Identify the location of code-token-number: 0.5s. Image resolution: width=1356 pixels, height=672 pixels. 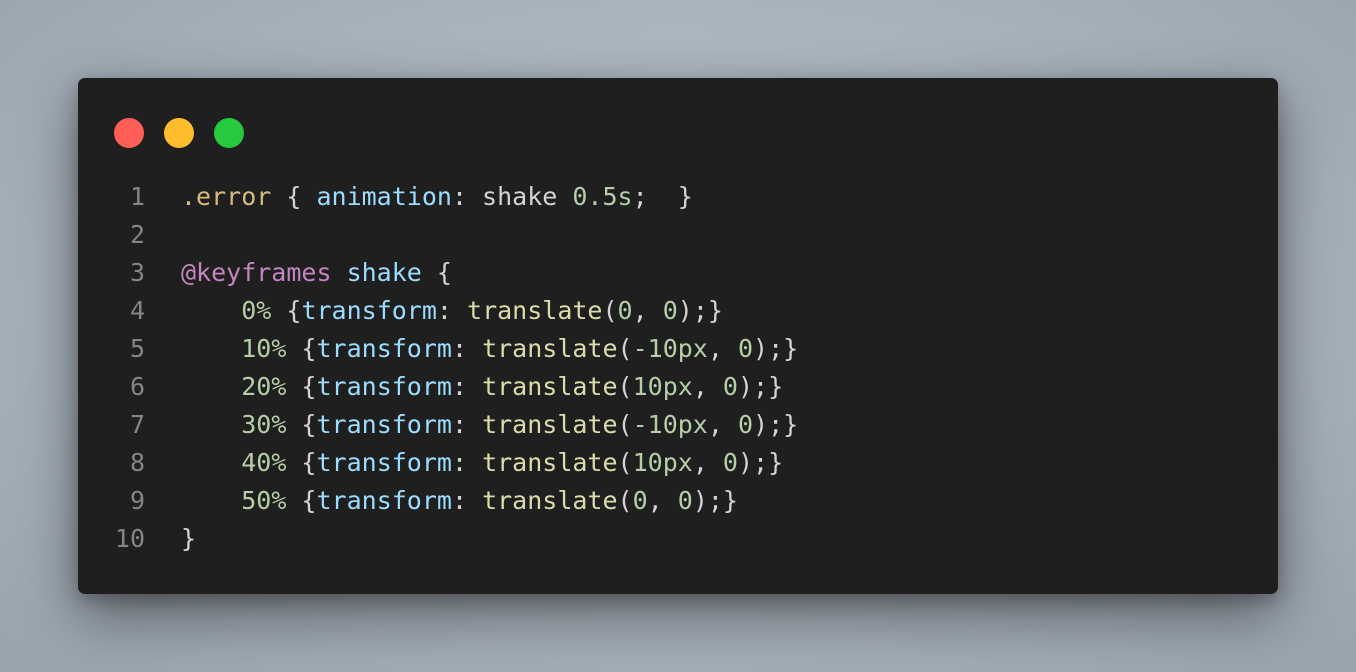
(602, 196).